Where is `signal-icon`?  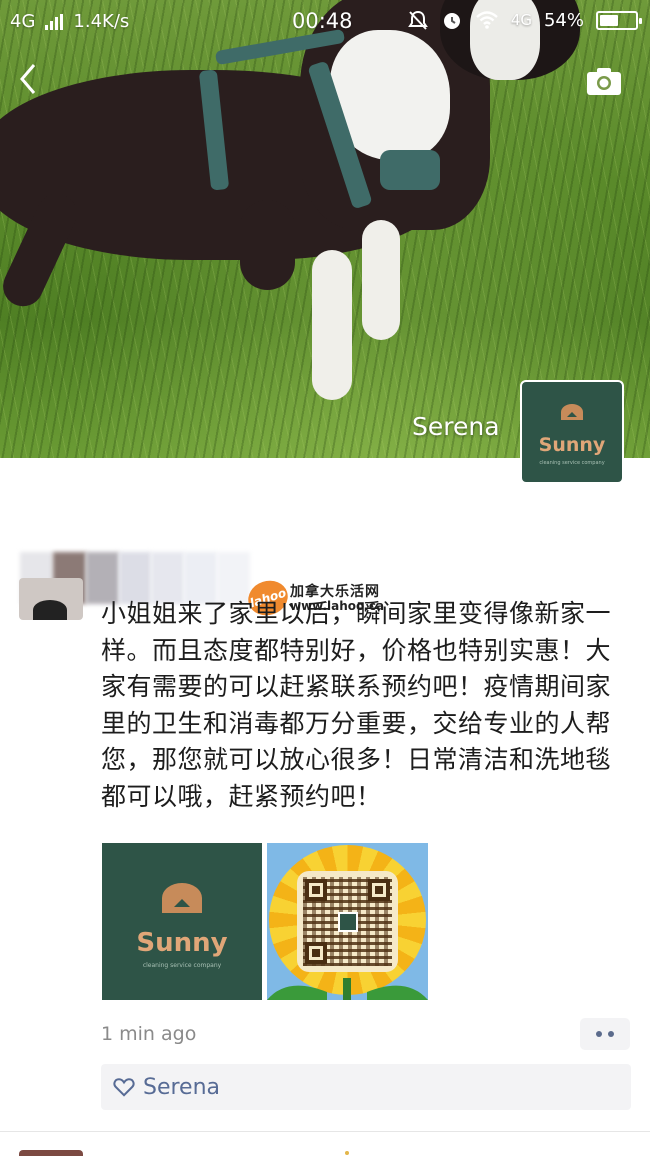
signal-icon is located at coordinates (54, 21).